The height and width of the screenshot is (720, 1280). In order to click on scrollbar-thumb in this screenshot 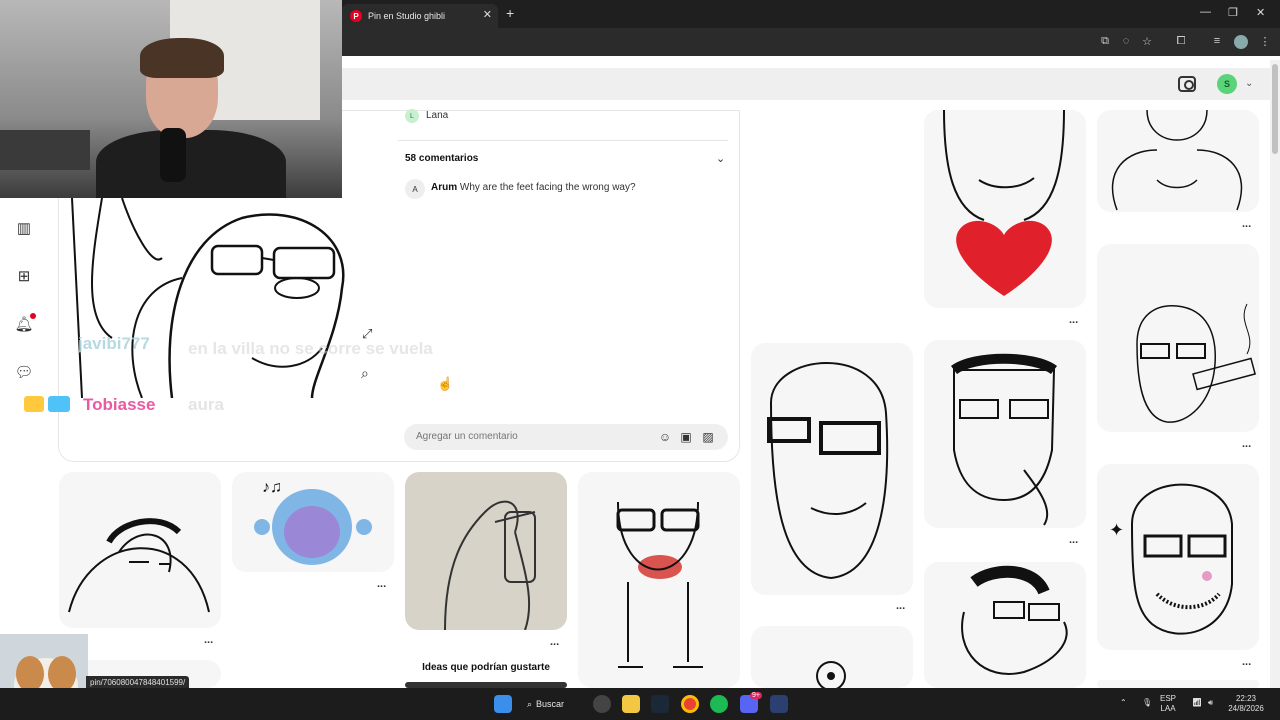, I will do `click(1275, 109)`.